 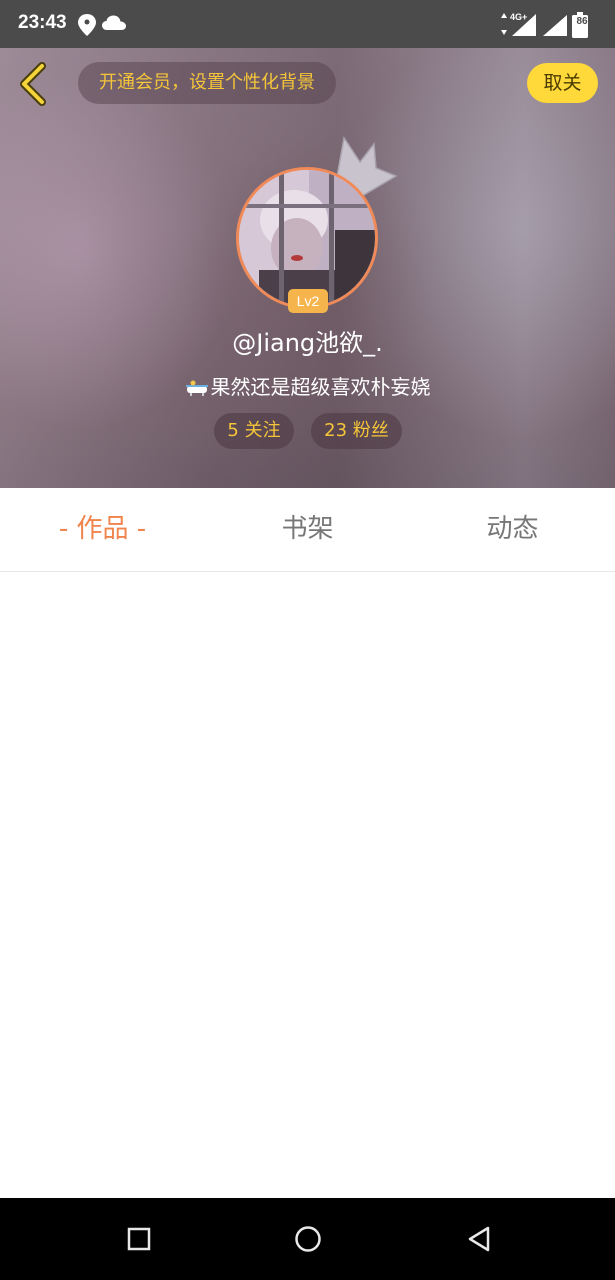 What do you see at coordinates (114, 22) in the screenshot?
I see `cloud-icon` at bounding box center [114, 22].